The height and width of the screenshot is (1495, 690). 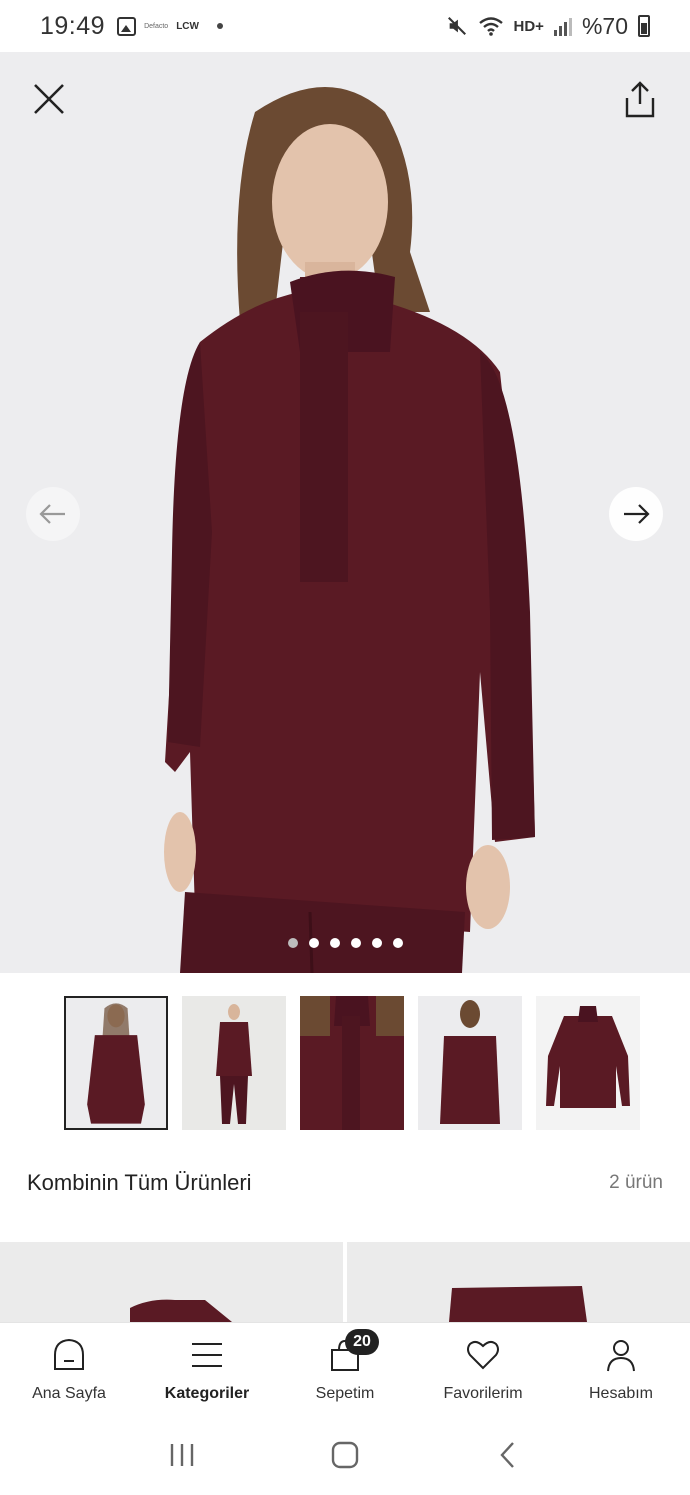 What do you see at coordinates (345, 943) in the screenshot?
I see `image-pagination-dots` at bounding box center [345, 943].